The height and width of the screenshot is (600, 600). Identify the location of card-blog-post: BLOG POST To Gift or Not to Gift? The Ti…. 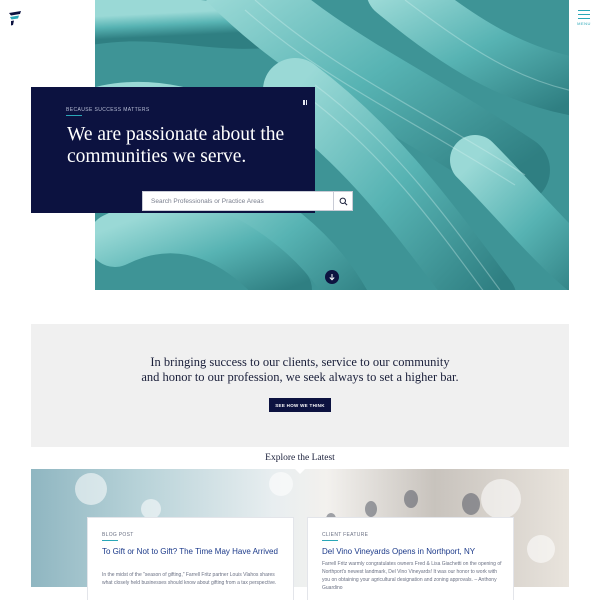
(190, 558).